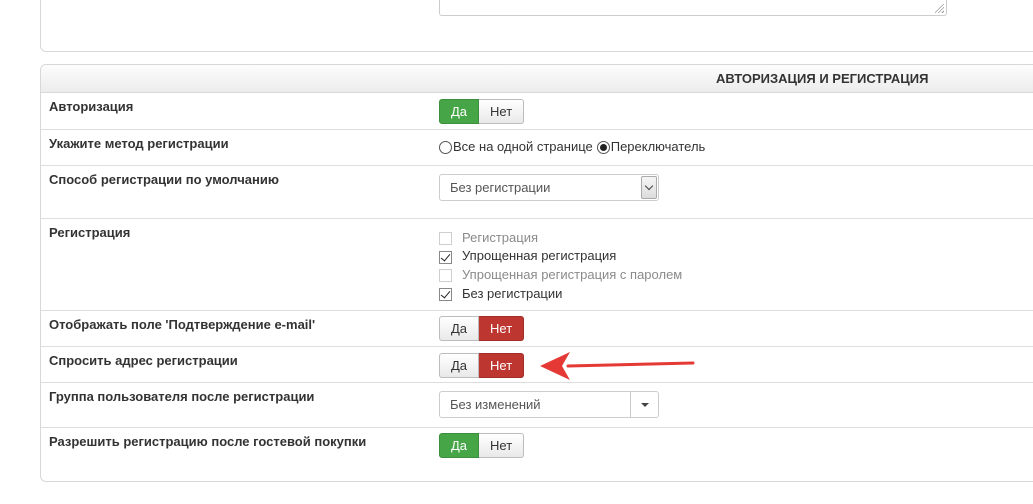  Describe the element at coordinates (500, 237) in the screenshot. I see `checkbox-registration-label: Регистрация` at that location.